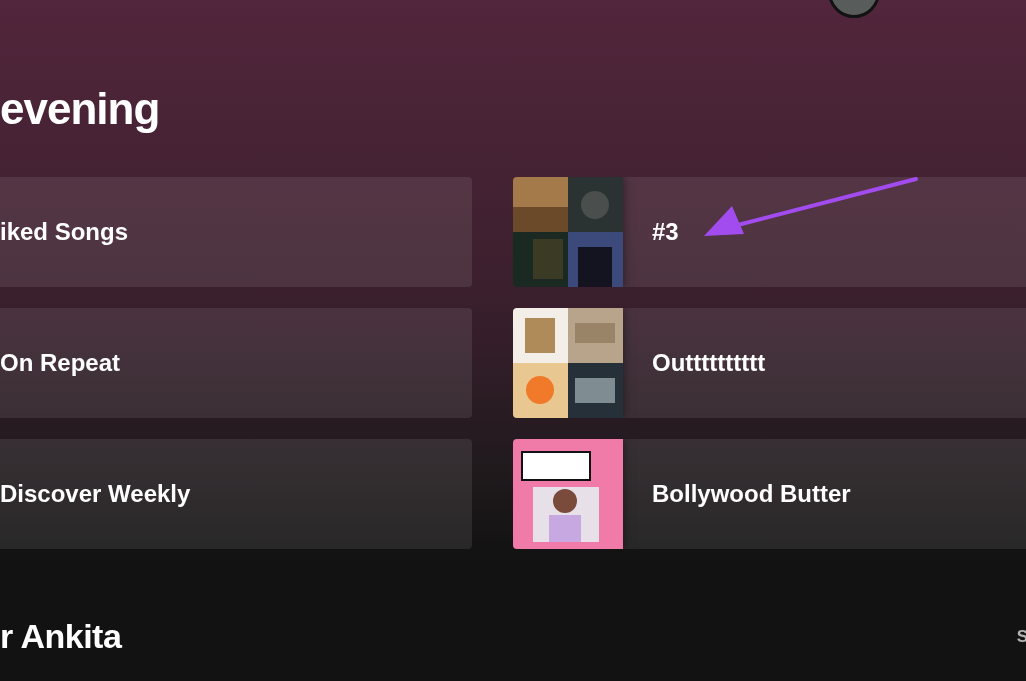 The image size is (1026, 681). What do you see at coordinates (236, 363) in the screenshot?
I see `playlist-shortcut: On Repeat` at bounding box center [236, 363].